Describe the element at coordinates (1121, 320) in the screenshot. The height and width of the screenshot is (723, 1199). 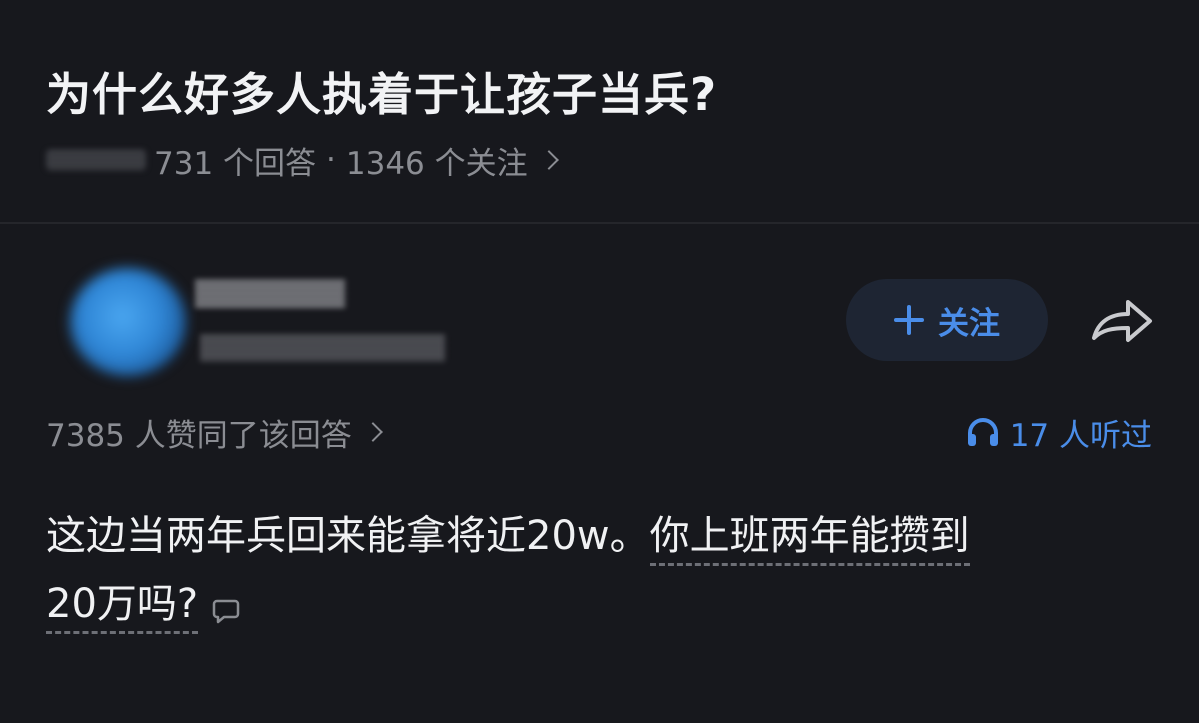
I see `share-arrow-icon` at that location.